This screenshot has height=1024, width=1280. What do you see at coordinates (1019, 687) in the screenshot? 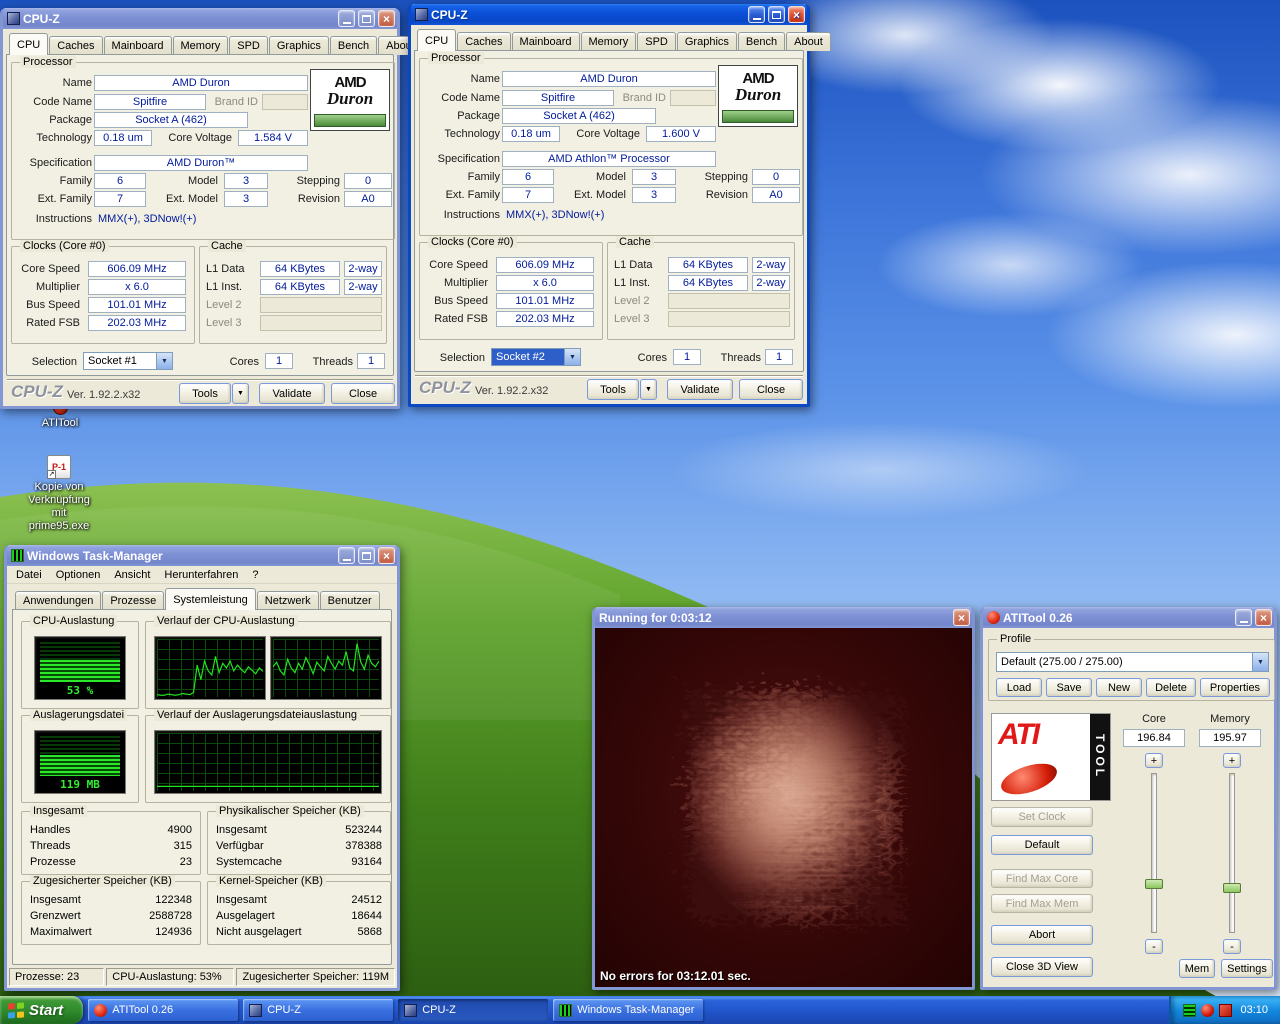
I see `load-button: Load` at bounding box center [1019, 687].